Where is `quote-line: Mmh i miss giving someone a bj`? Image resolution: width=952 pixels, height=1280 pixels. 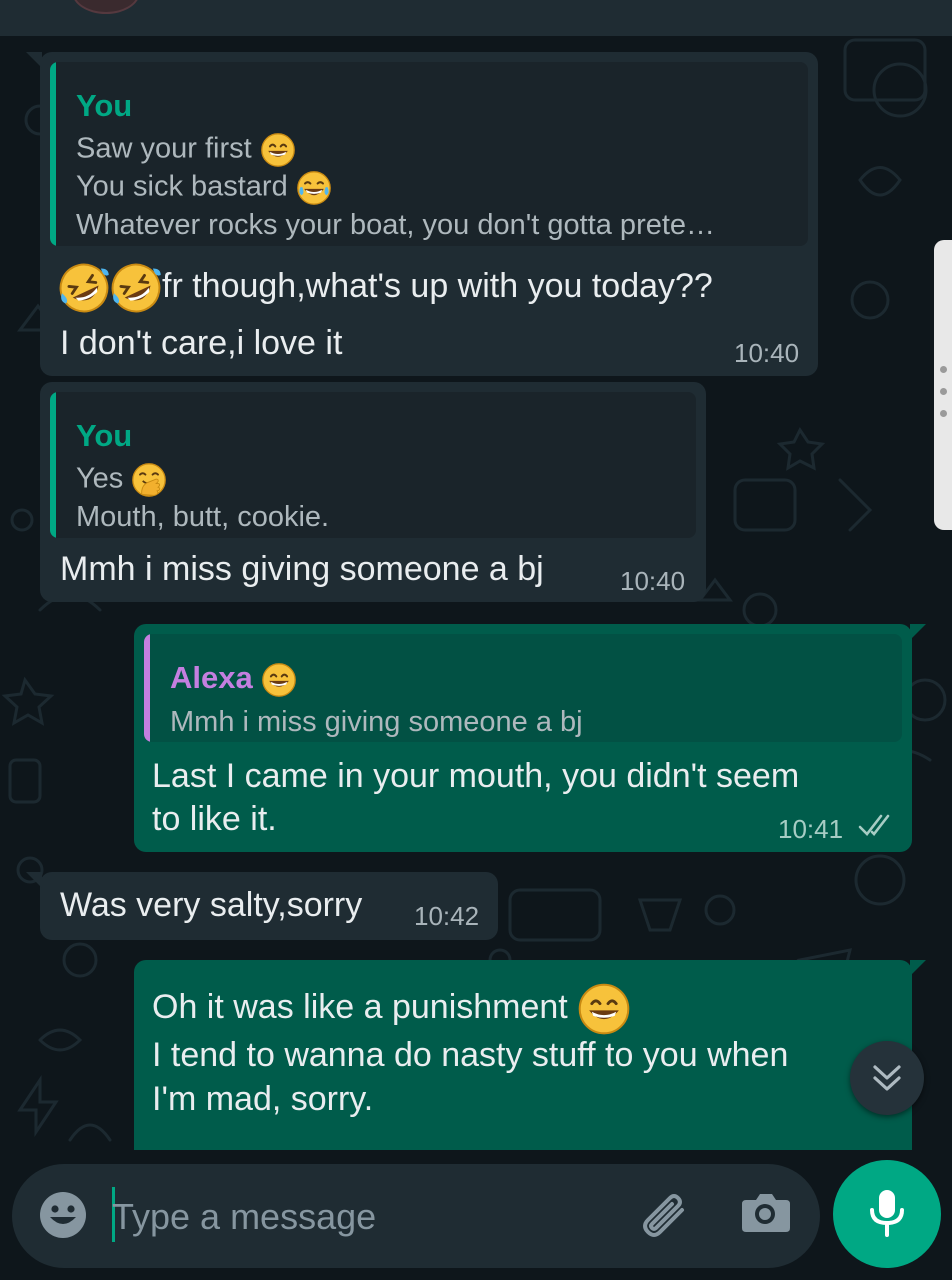 quote-line: Mmh i miss giving someone a bj is located at coordinates (376, 722).